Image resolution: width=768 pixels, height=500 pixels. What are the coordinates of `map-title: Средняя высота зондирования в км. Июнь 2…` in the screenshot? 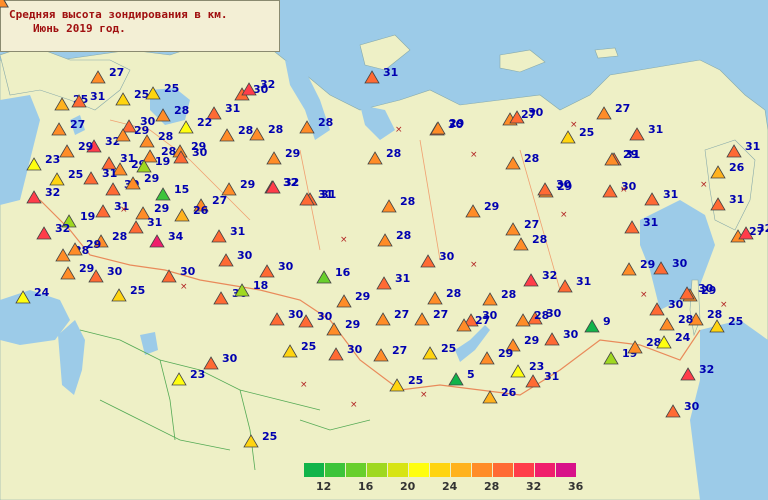 It's located at (140, 26).